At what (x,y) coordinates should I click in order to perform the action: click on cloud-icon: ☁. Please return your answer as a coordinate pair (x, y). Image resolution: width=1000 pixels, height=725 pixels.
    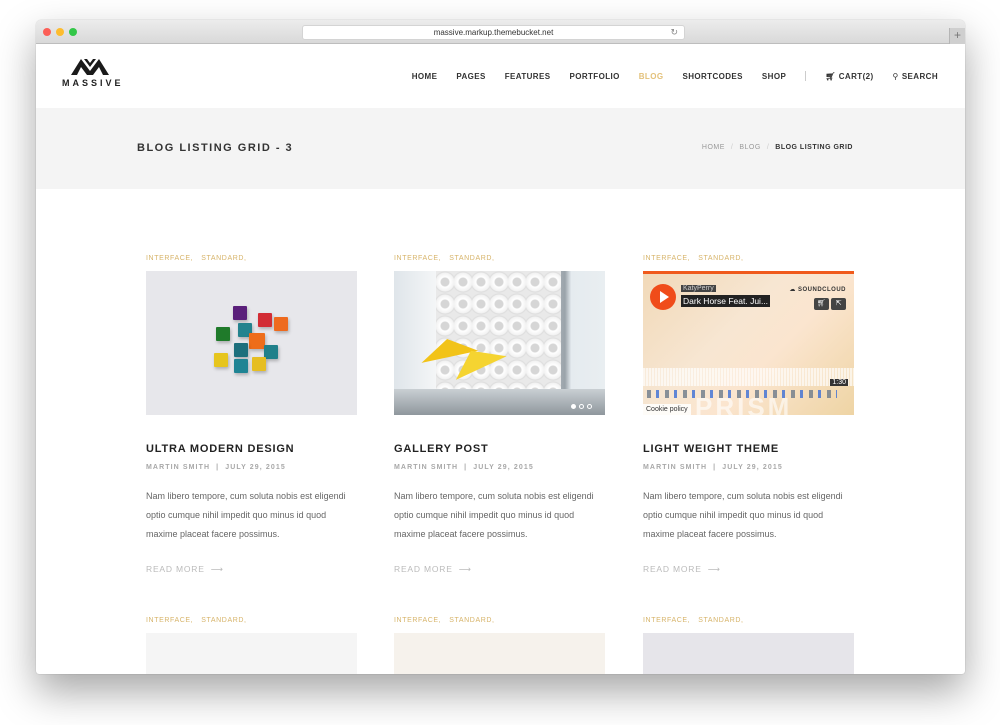
    Looking at the image, I should click on (793, 290).